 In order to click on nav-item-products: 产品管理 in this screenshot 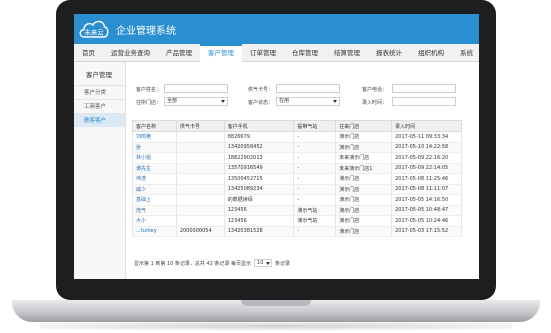, I will do `click(179, 53)`.